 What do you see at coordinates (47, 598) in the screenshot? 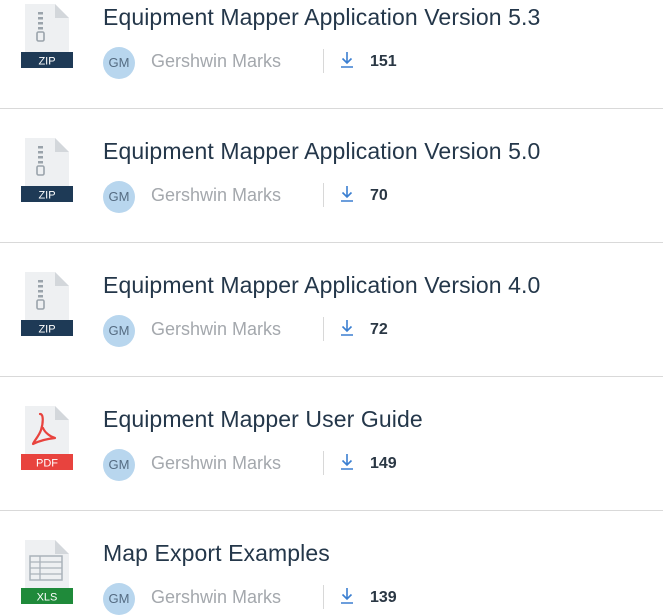
I see `file-type-label: XLS` at bounding box center [47, 598].